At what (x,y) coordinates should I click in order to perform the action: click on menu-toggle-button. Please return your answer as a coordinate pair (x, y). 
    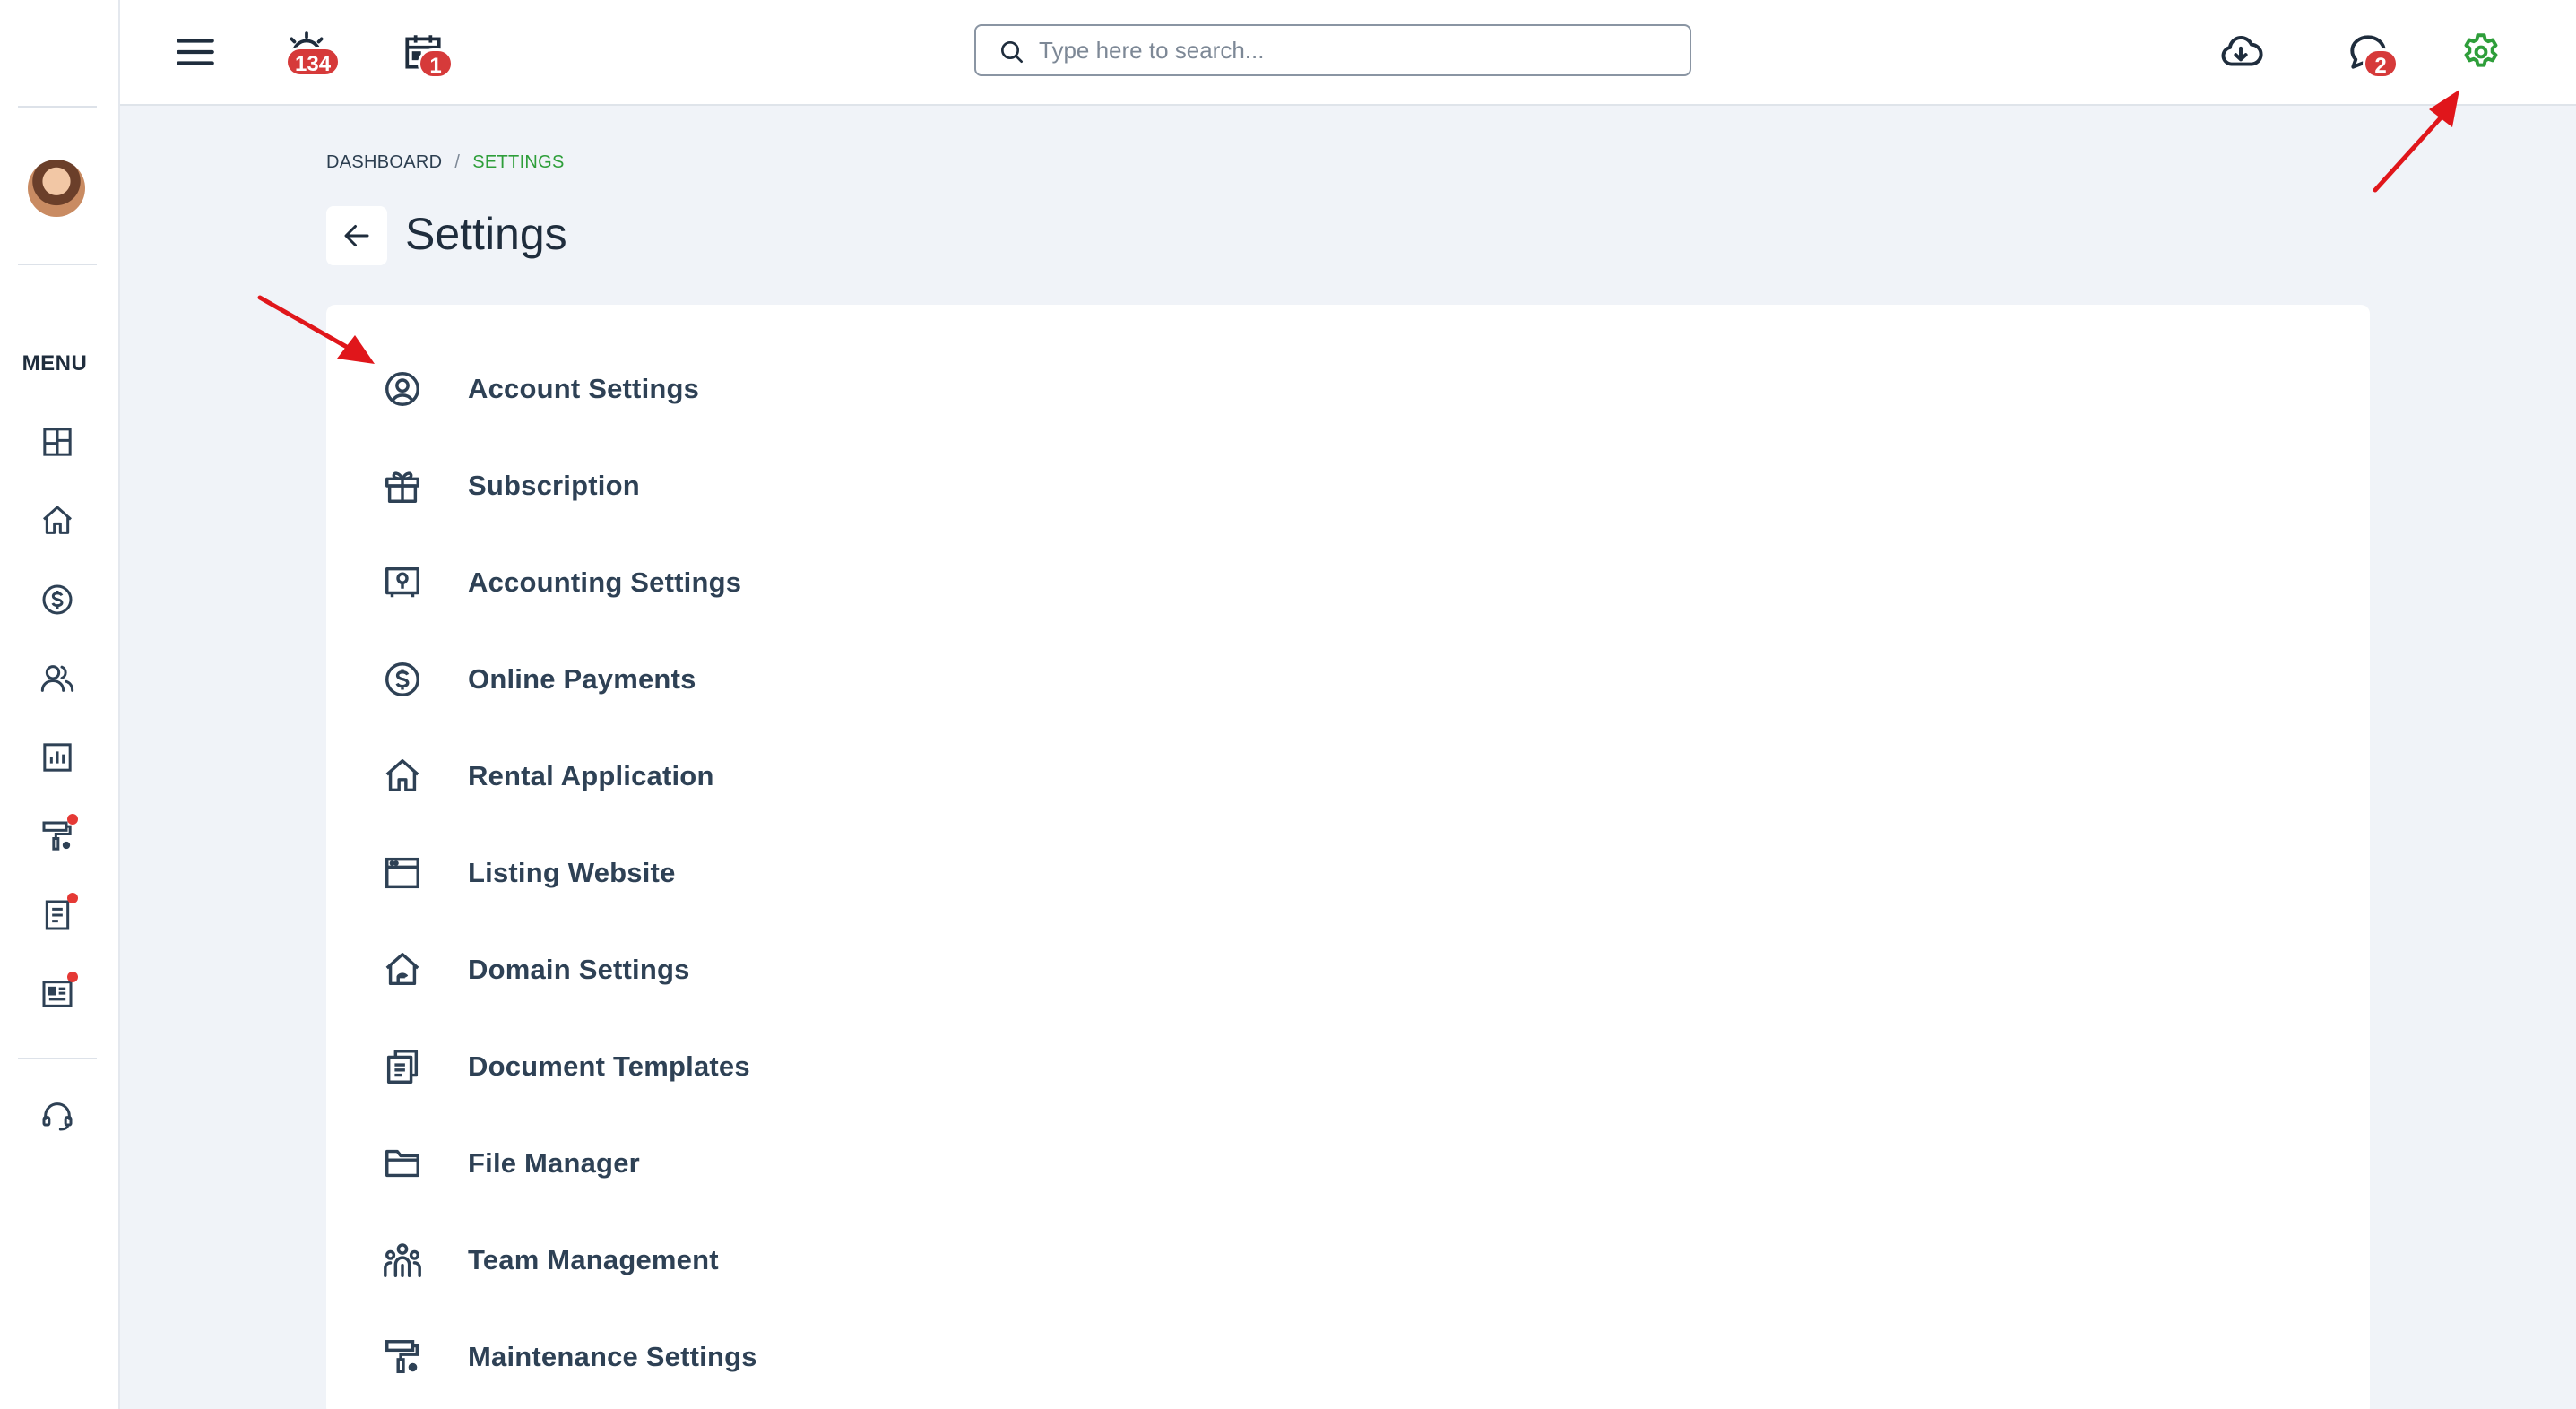
    Looking at the image, I should click on (195, 52).